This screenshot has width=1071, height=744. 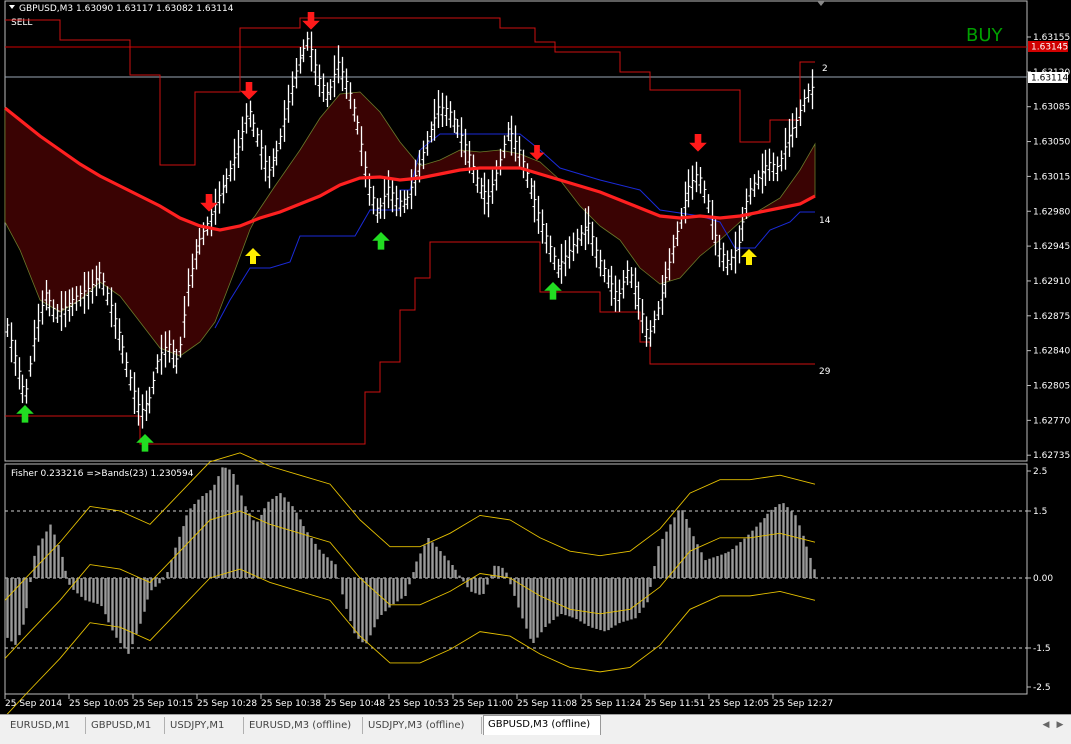 I want to click on price-tick-label: 1.62840, so click(x=1051, y=352).